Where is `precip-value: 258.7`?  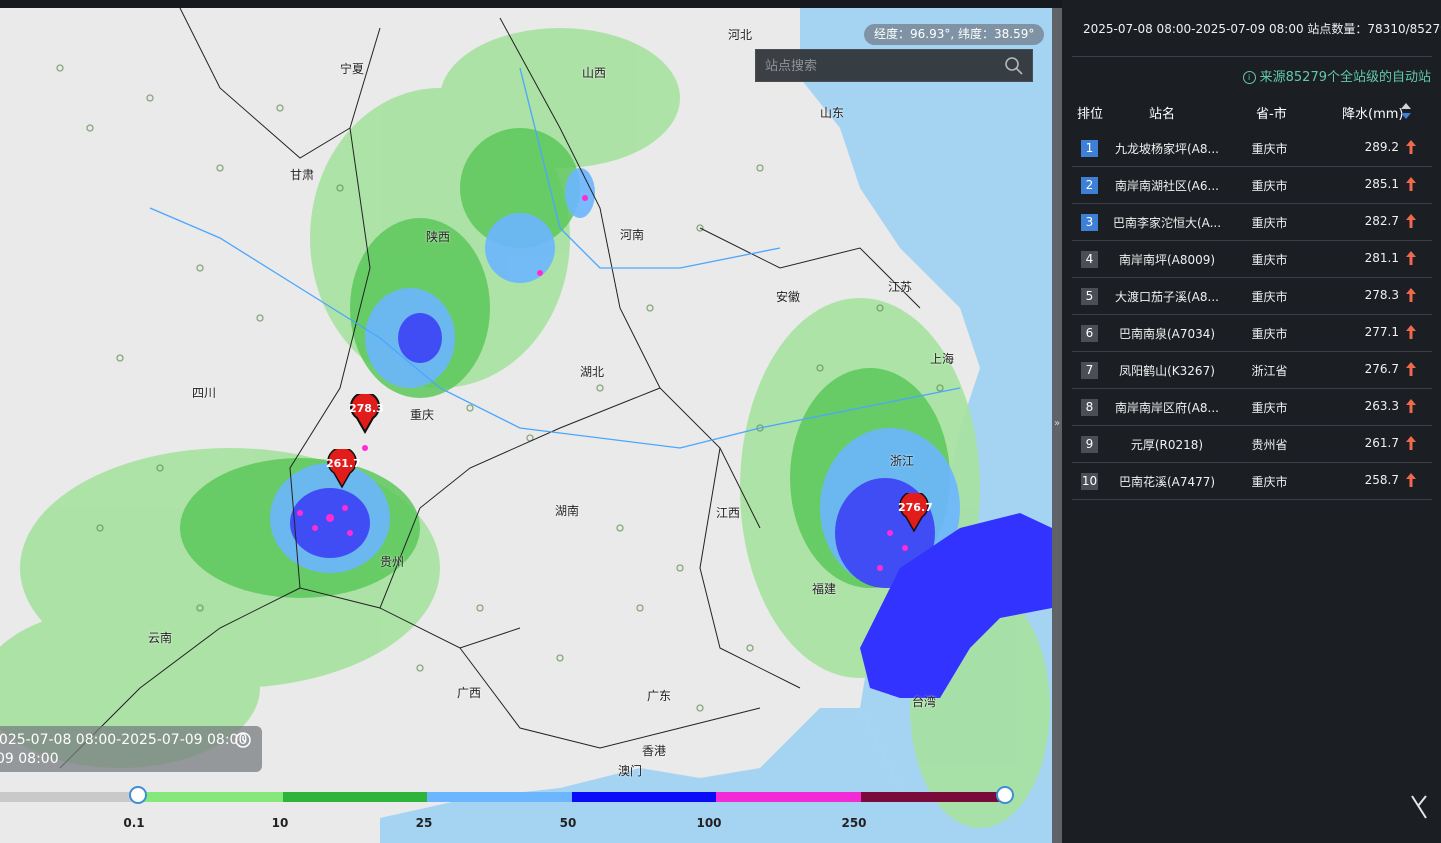 precip-value: 258.7 is located at coordinates (1381, 480).